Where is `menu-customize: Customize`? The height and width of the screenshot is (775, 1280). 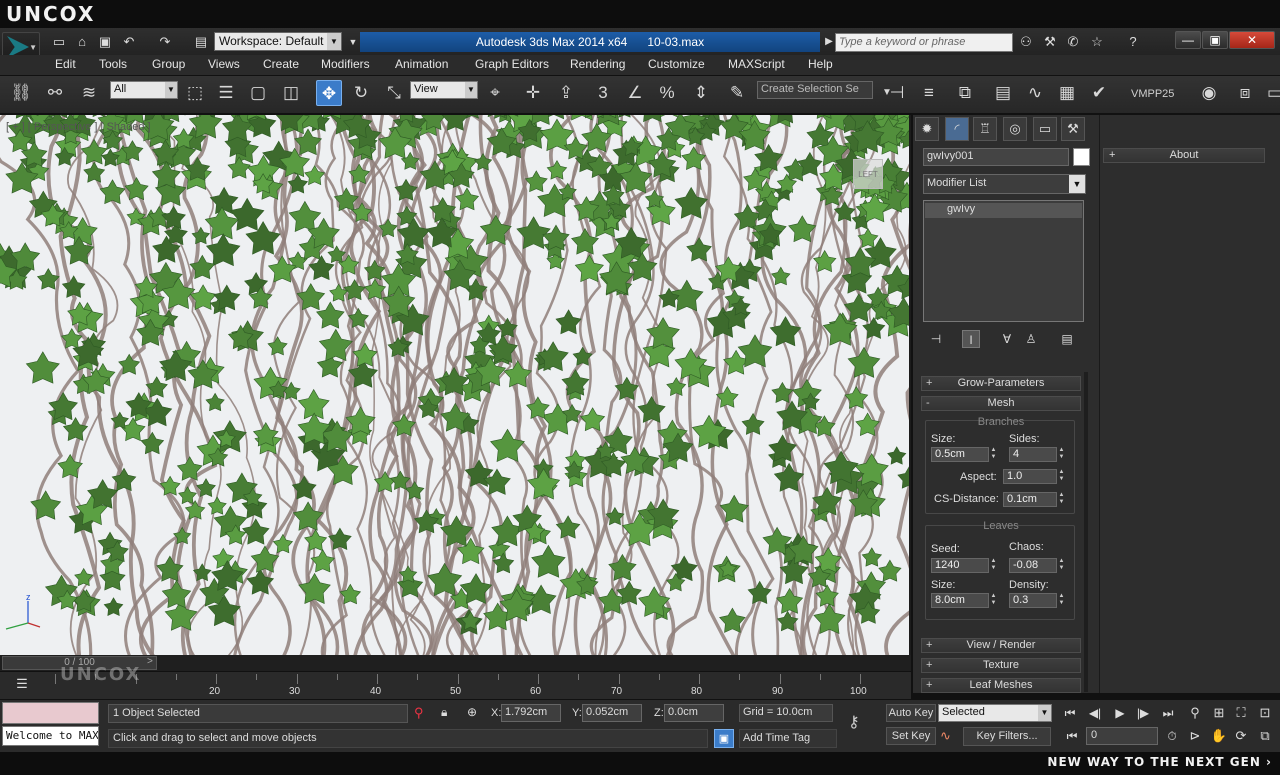 menu-customize: Customize is located at coordinates (676, 64).